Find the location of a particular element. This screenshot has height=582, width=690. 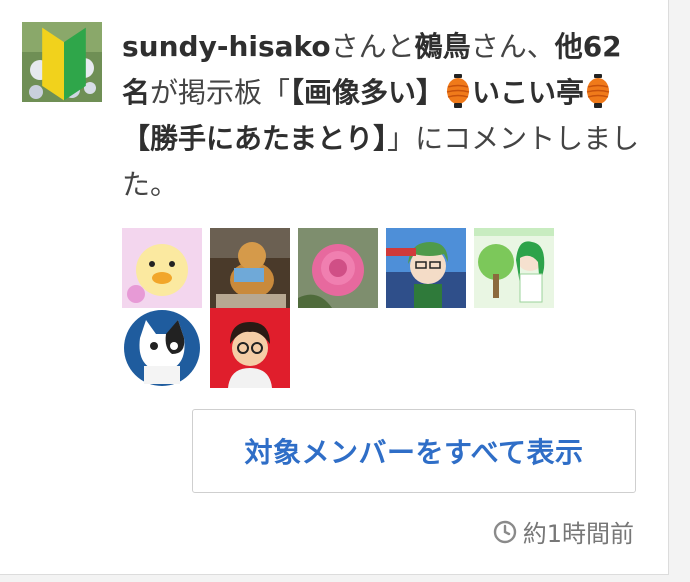

anime-green-hair-avatar-icon is located at coordinates (426, 268).